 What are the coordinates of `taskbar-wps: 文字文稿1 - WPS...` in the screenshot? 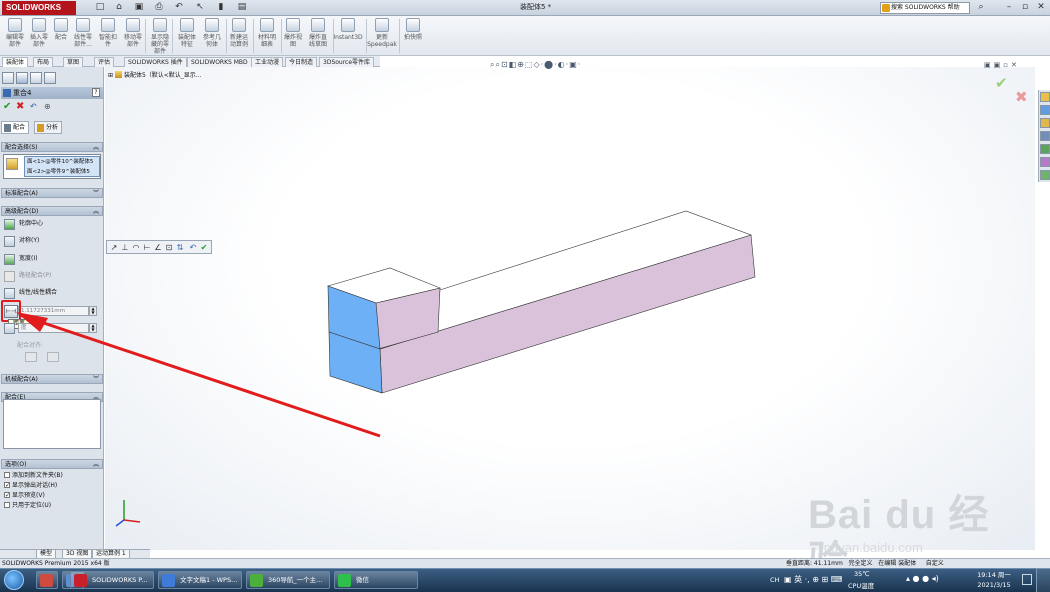 It's located at (200, 580).